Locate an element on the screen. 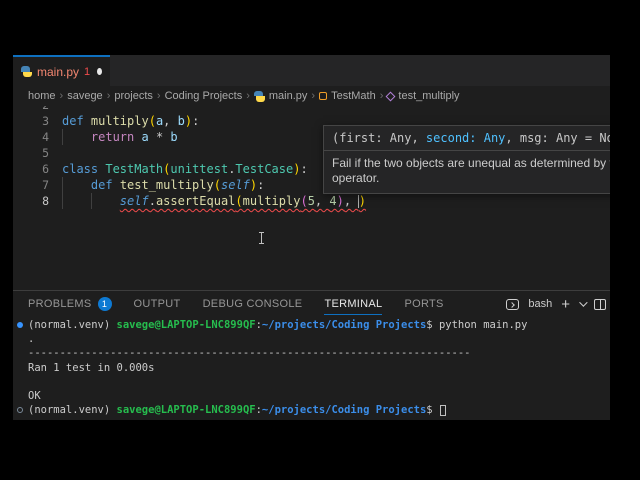 The height and width of the screenshot is (480, 640). breadcrumb-item-coding-projects: Coding Projects is located at coordinates (204, 96).